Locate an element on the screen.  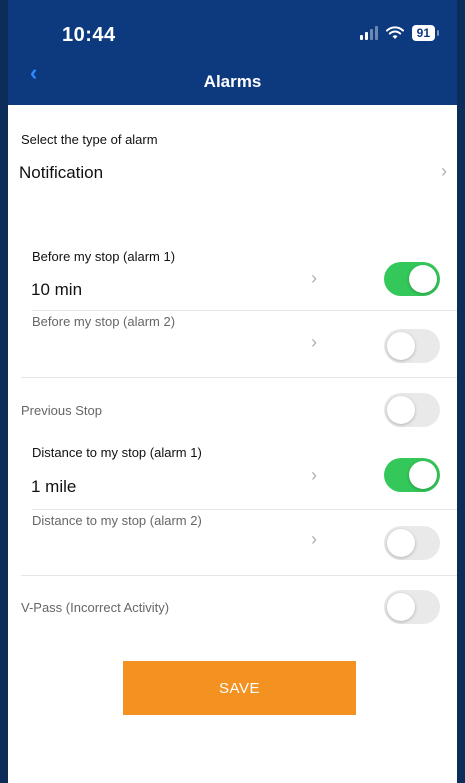
previous-stop-label: Previous Stop is located at coordinates (61, 410).